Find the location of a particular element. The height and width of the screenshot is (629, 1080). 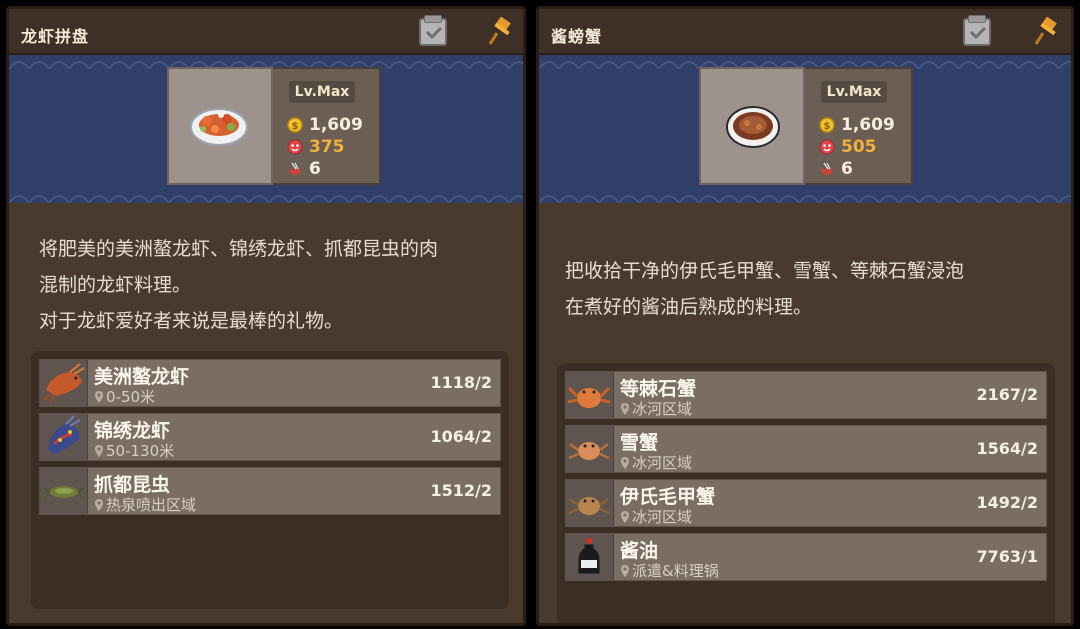

soy-crab-dish-icon is located at coordinates (753, 127).